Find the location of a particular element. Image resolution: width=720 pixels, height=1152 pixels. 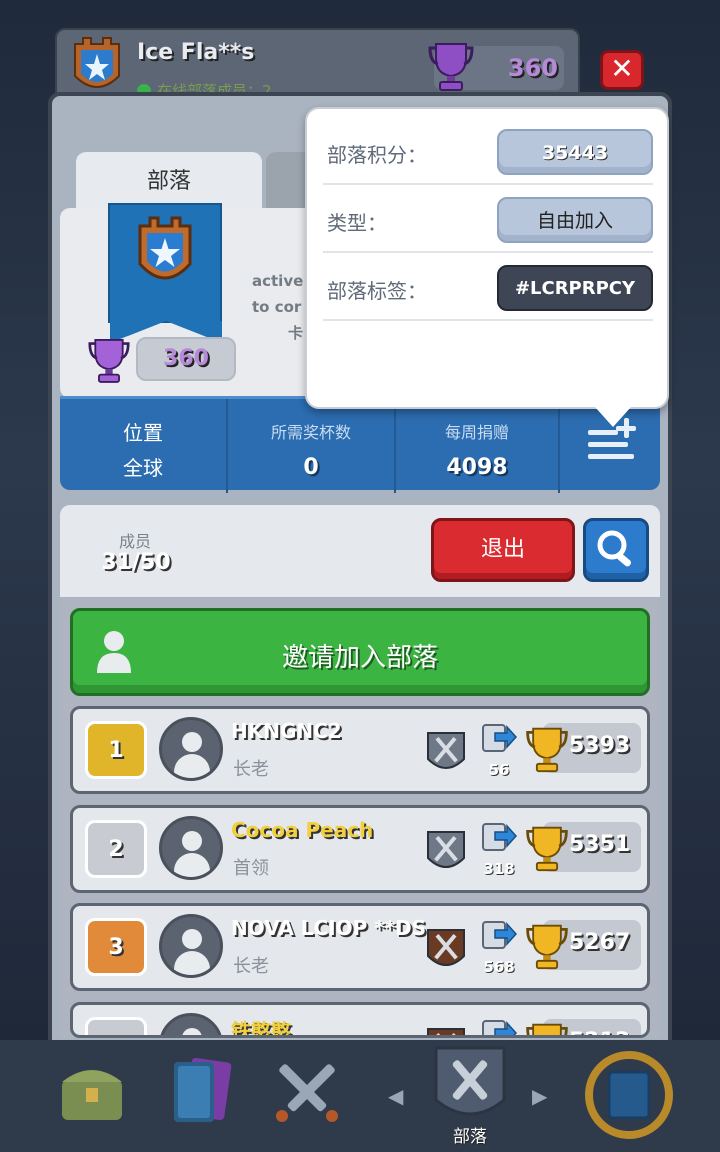

member-row: 3 NOVA LCIOP **DS 长老 568 5267 is located at coordinates (360, 947).